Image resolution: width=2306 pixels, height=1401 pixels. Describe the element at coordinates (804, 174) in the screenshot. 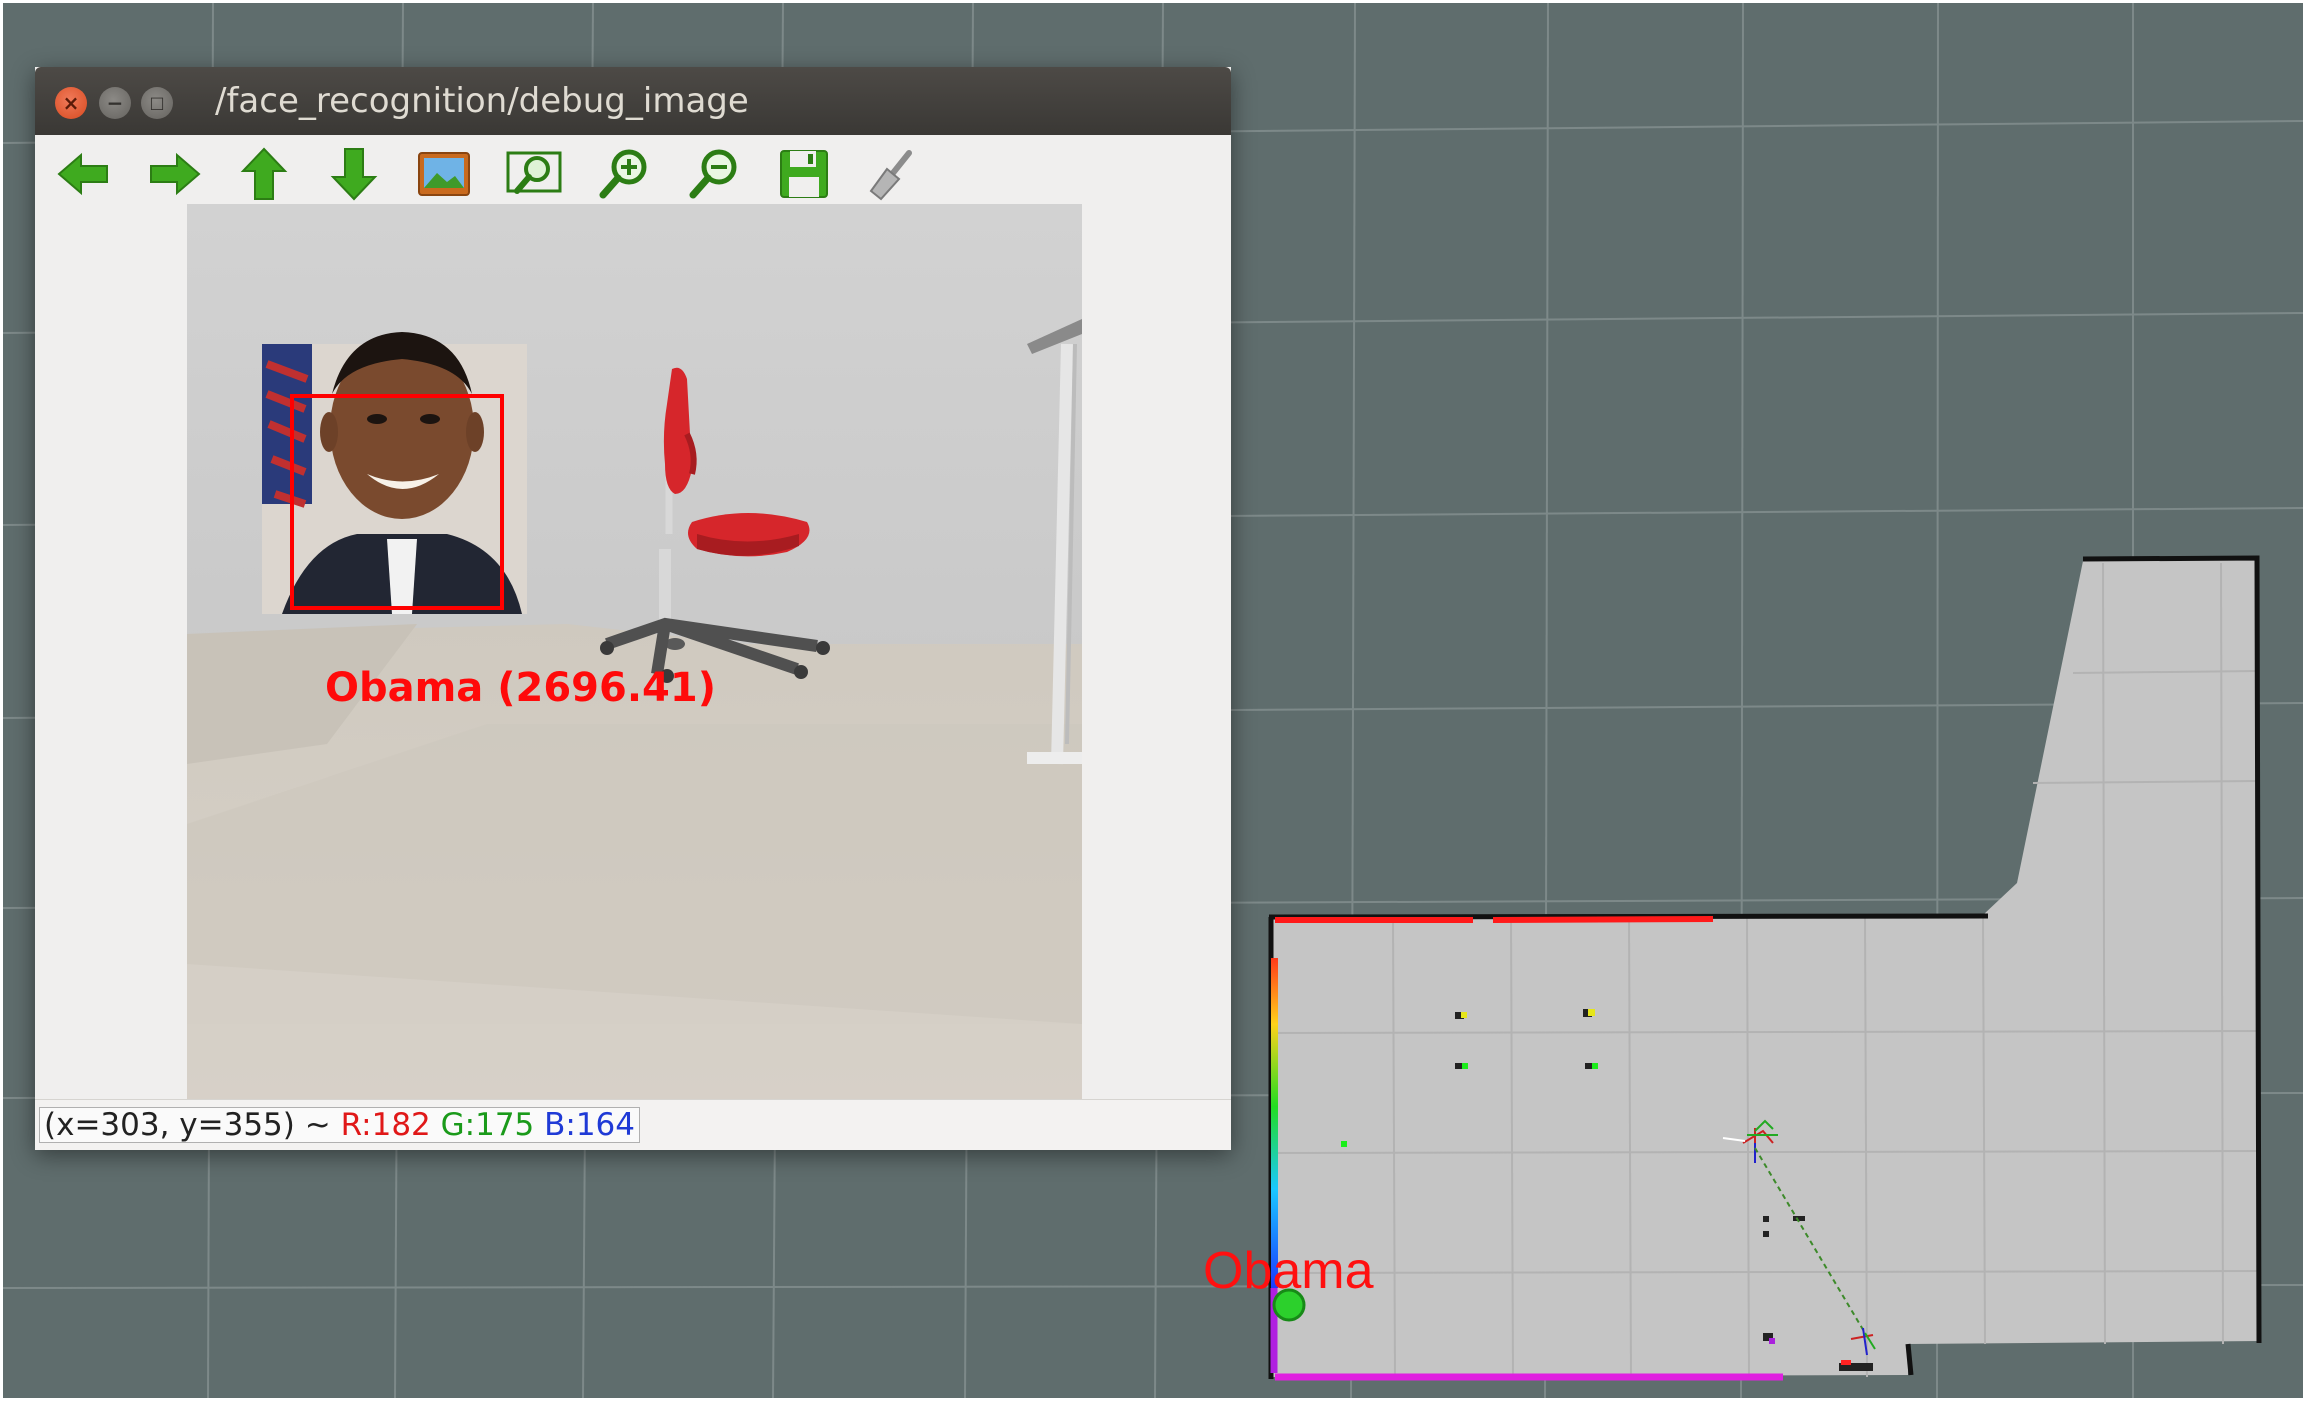

I see `save-icon` at that location.